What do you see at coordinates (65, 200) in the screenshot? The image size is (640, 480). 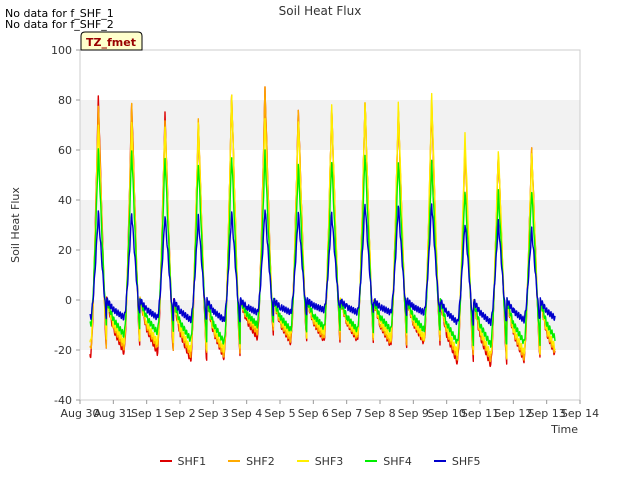 I see `y-tick-label: 40` at bounding box center [65, 200].